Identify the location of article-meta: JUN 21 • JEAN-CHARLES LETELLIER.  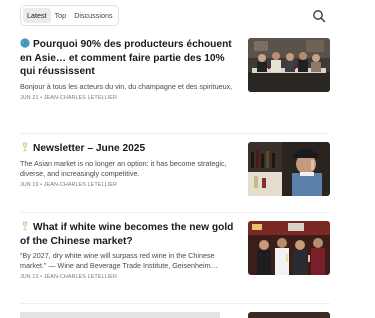
(68, 97).